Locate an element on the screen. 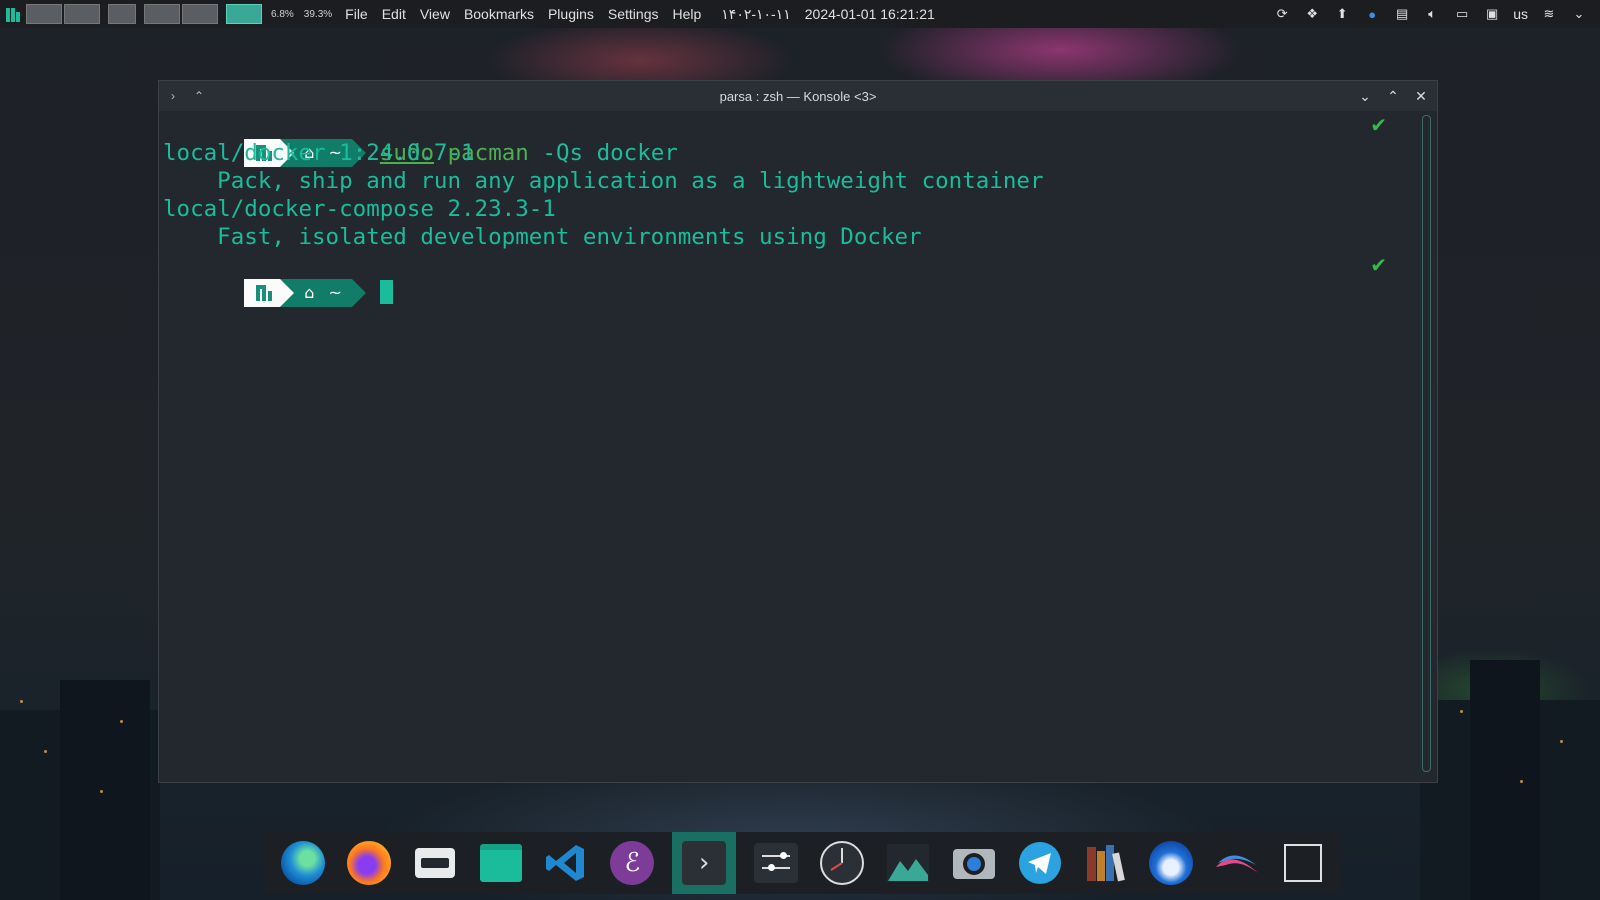  system-tray: ⟳ ❖ ⬆ ● ▤ 🔈︎ ▭ ▣ us ≋ ⌄ is located at coordinates (1430, 14).